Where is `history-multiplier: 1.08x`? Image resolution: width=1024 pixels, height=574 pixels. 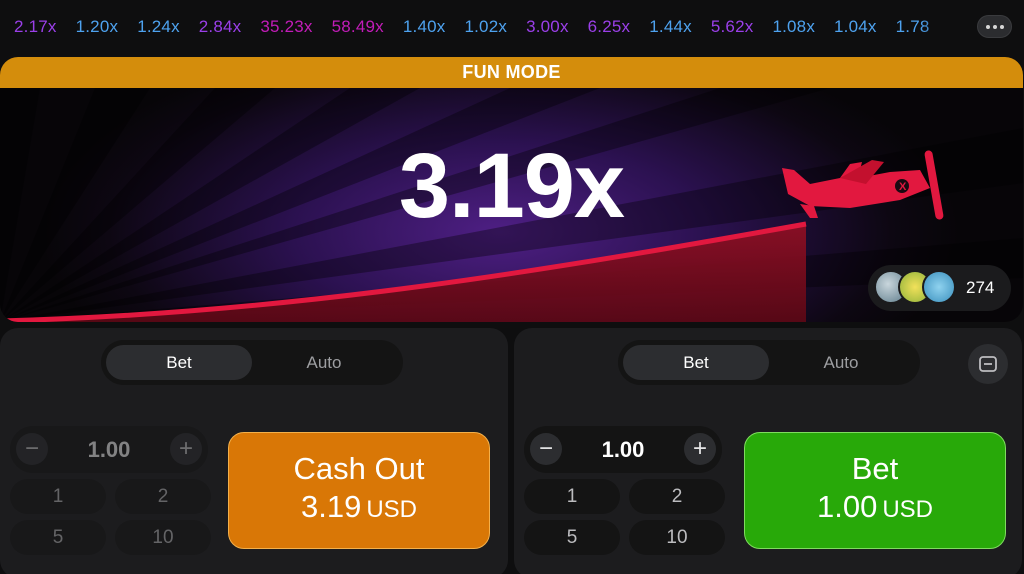
history-multiplier: 1.08x is located at coordinates (793, 27).